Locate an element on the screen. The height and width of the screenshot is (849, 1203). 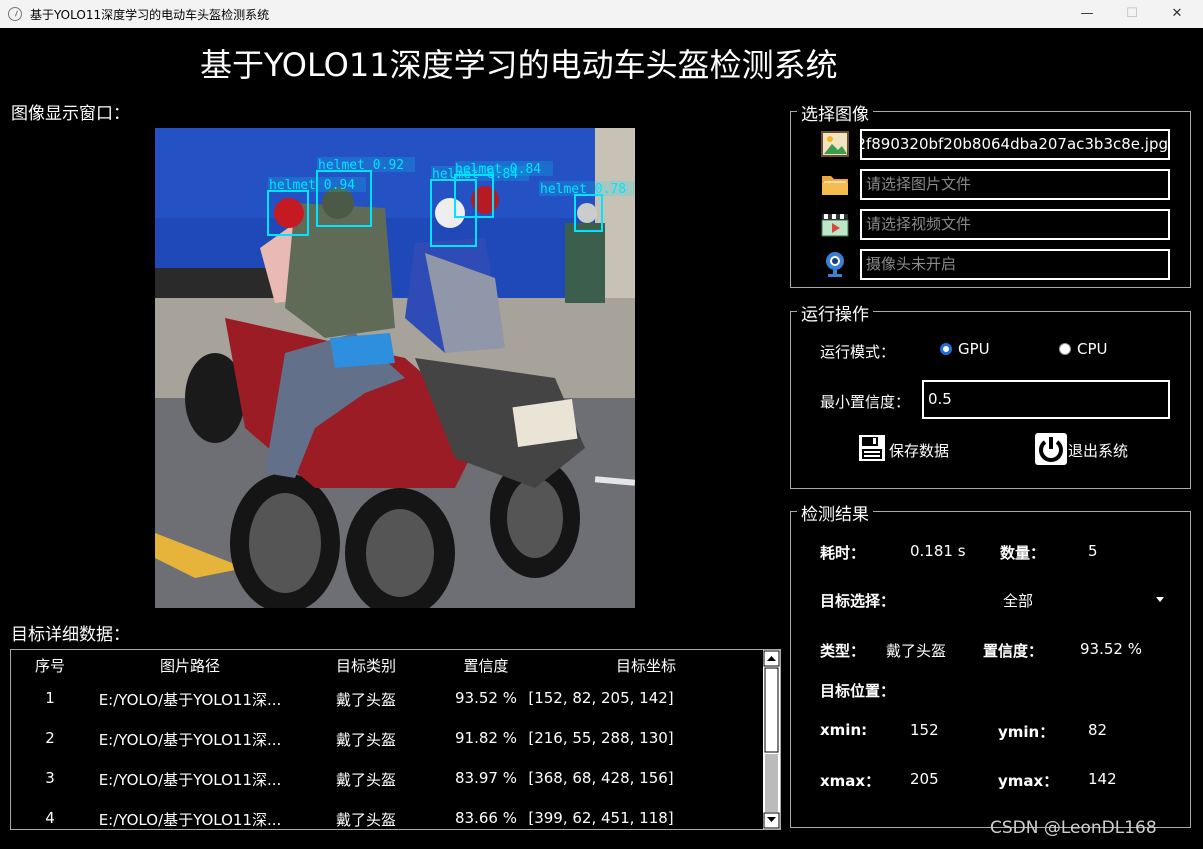
type-label: 类型： is located at coordinates (843, 651).